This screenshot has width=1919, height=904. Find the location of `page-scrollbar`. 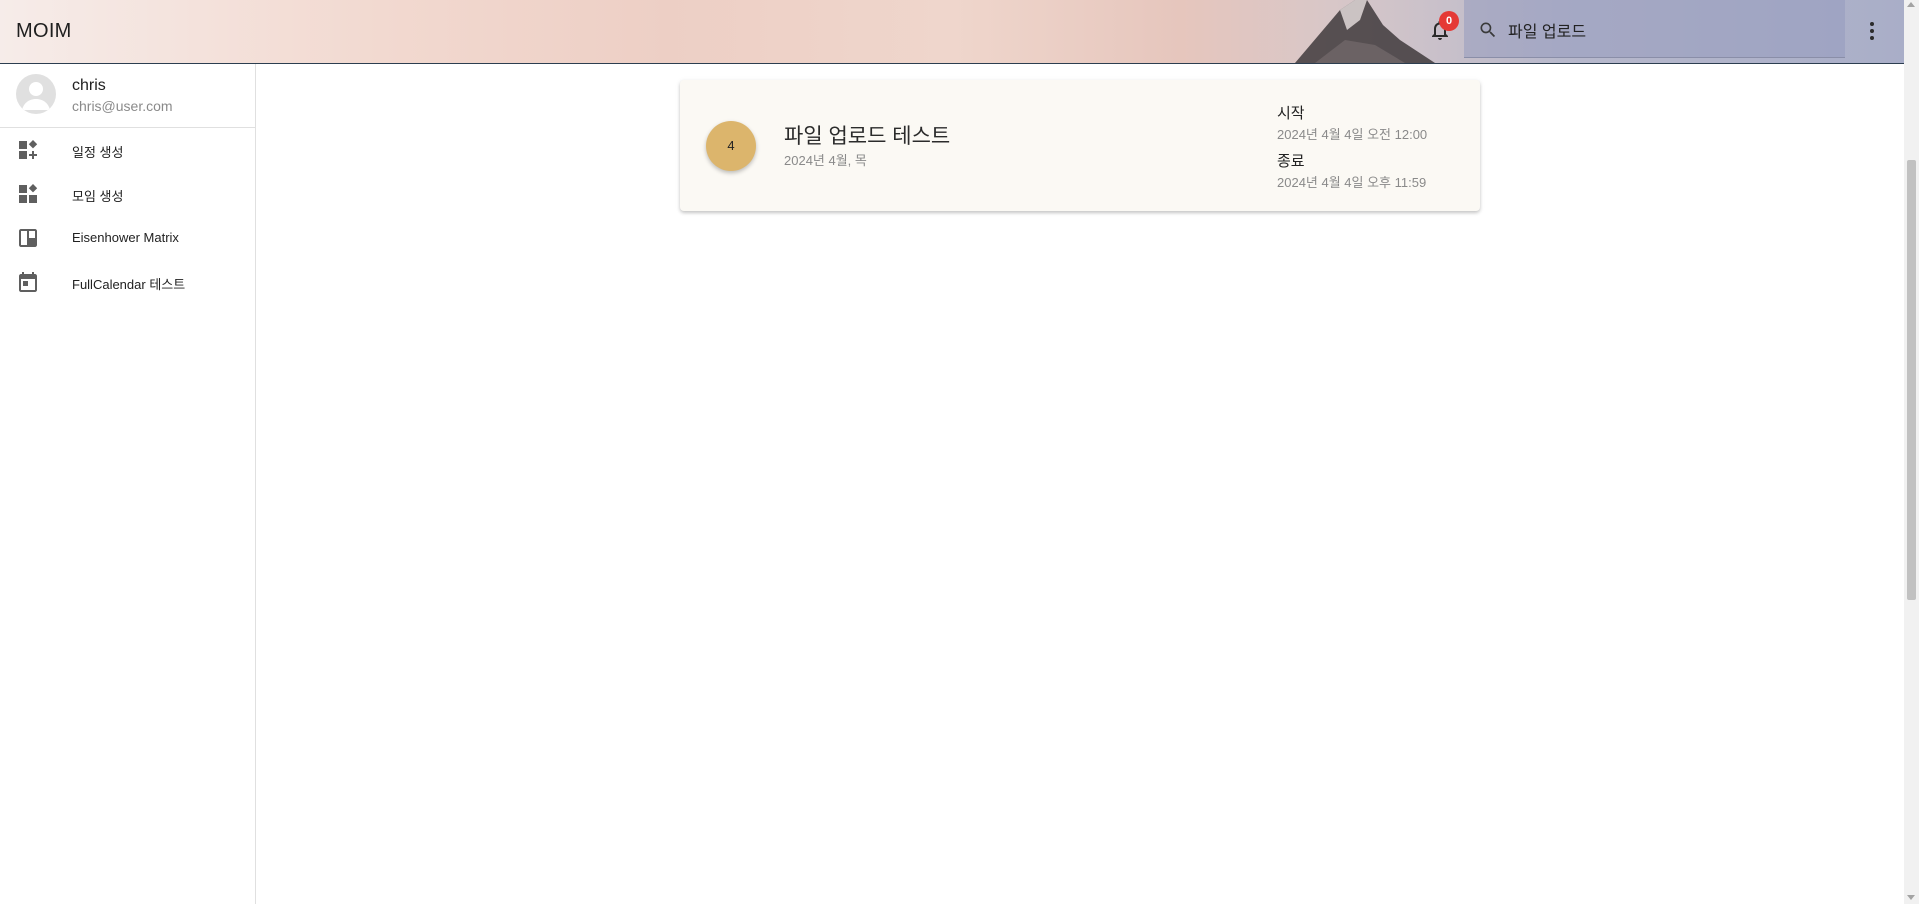

page-scrollbar is located at coordinates (1911, 452).